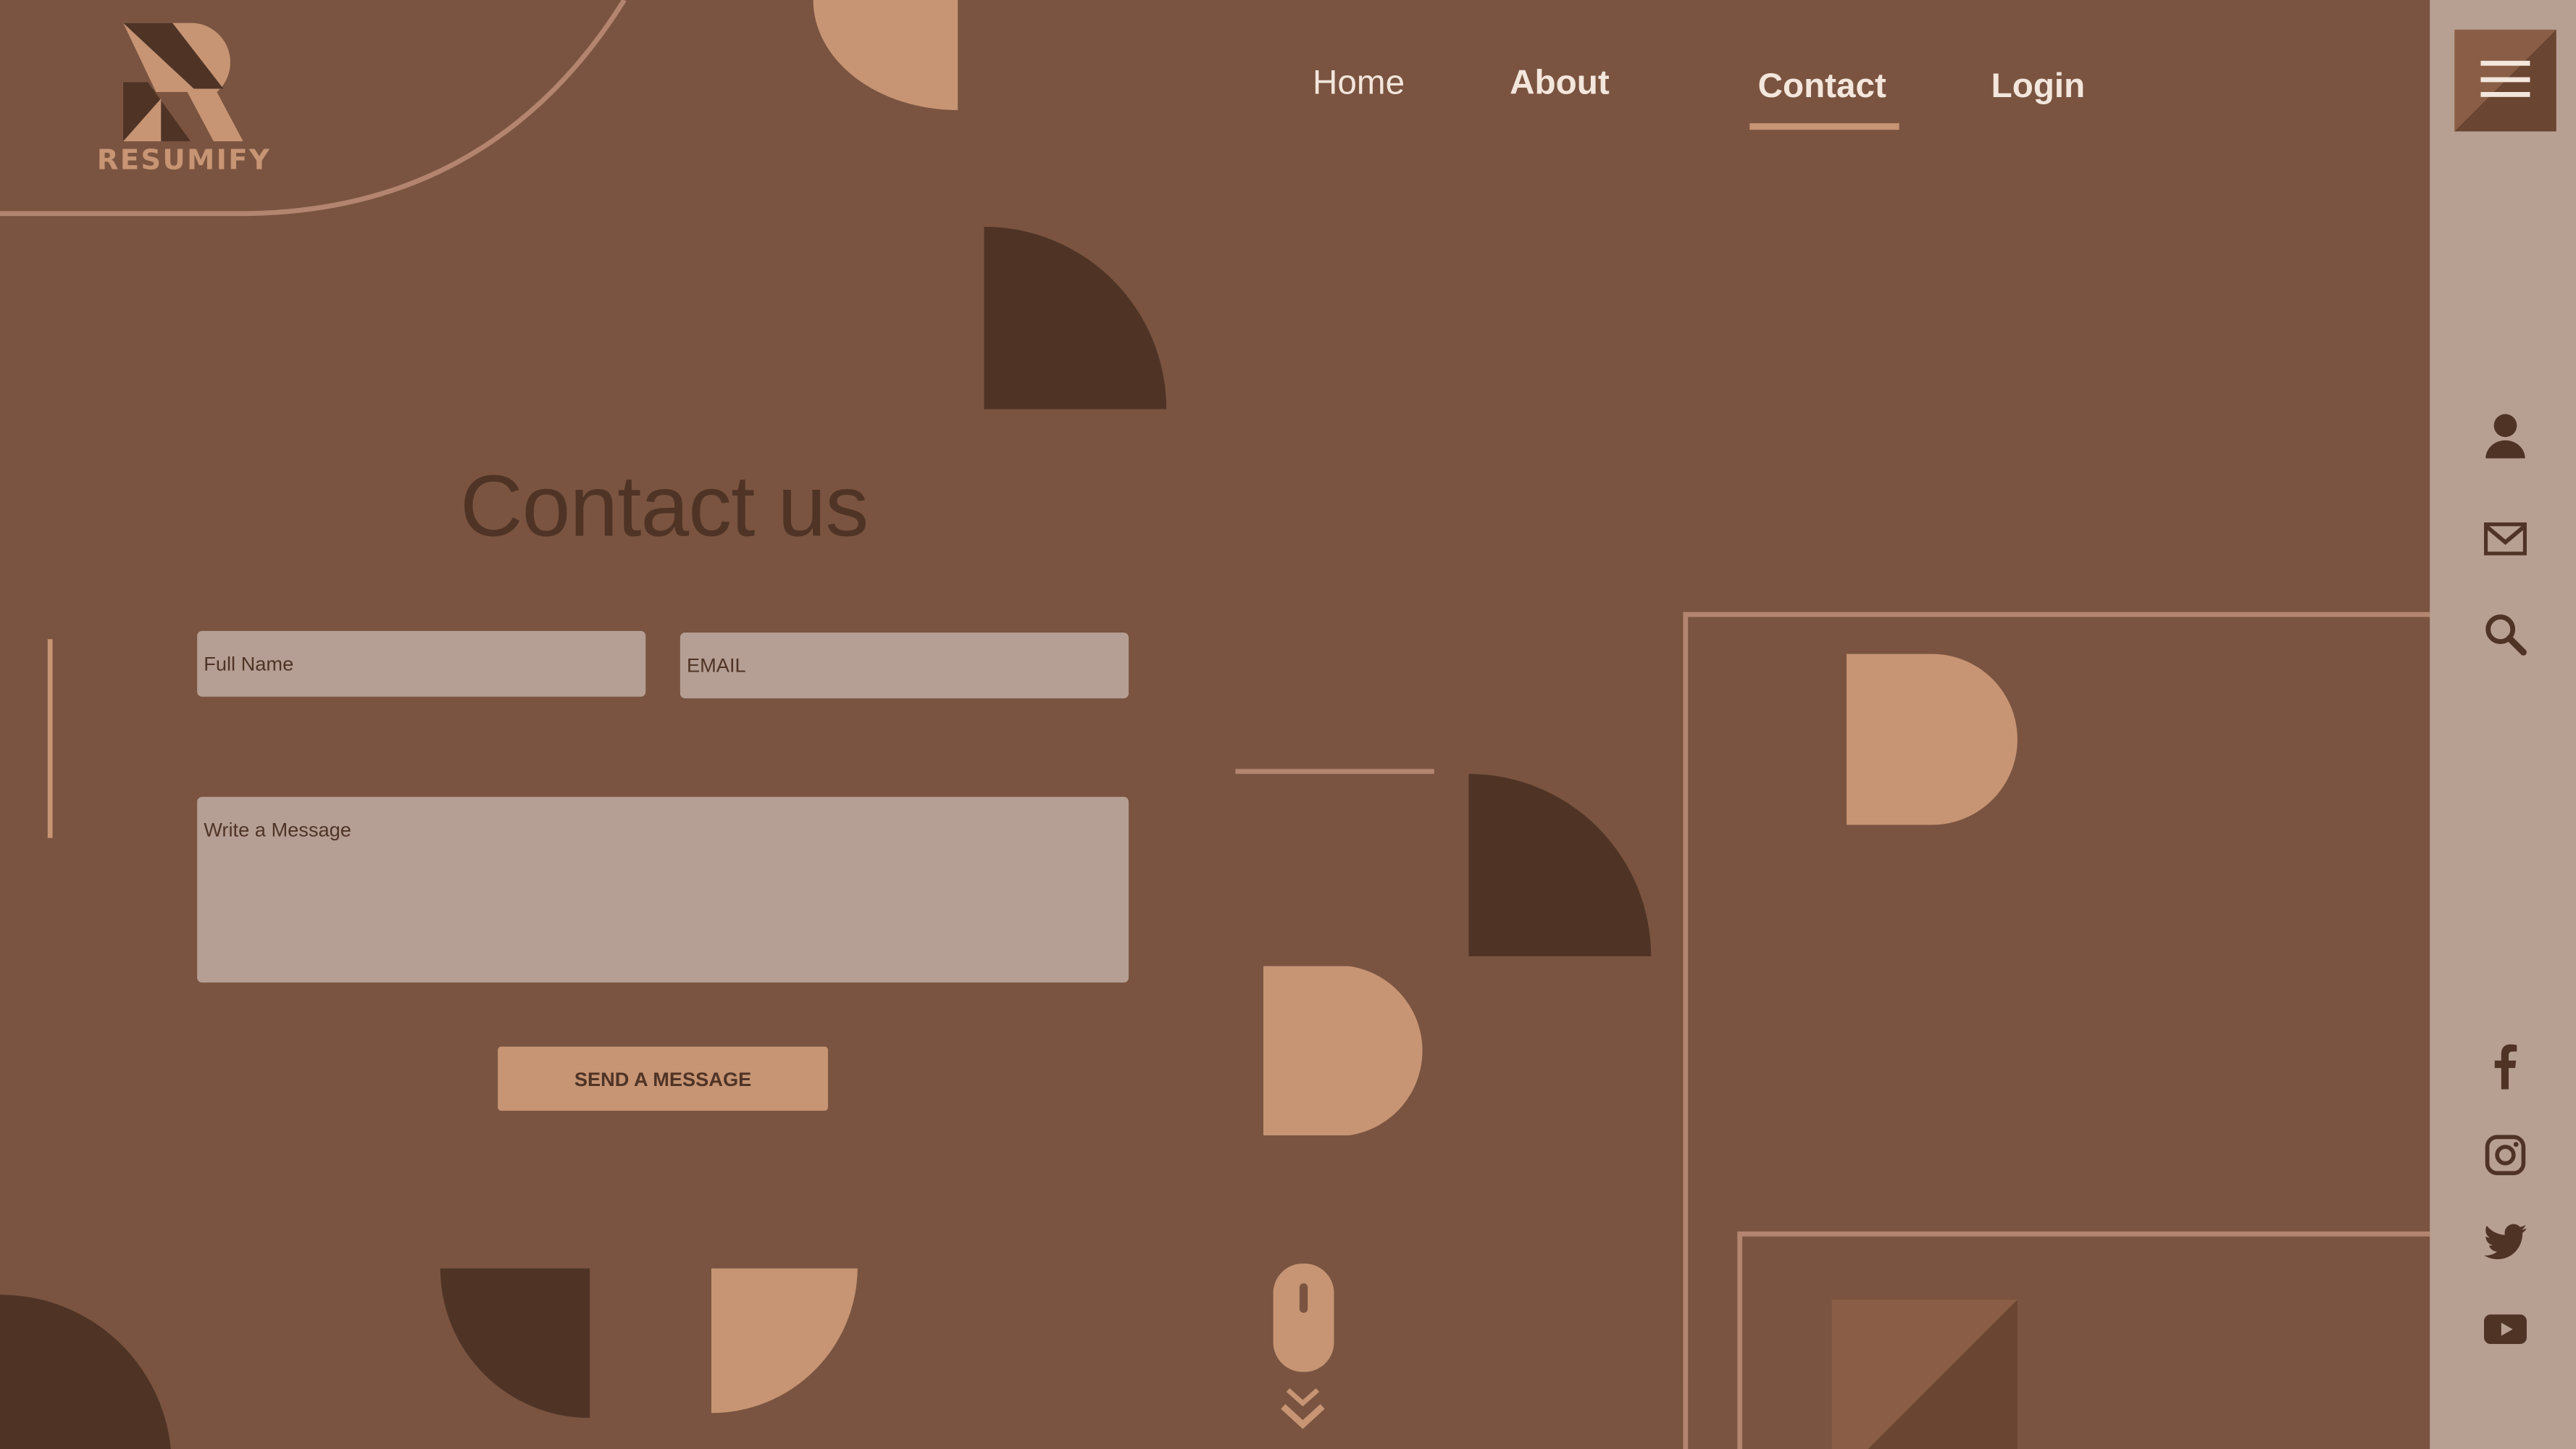  I want to click on center-horizontal-line-decoration, so click(1334, 772).